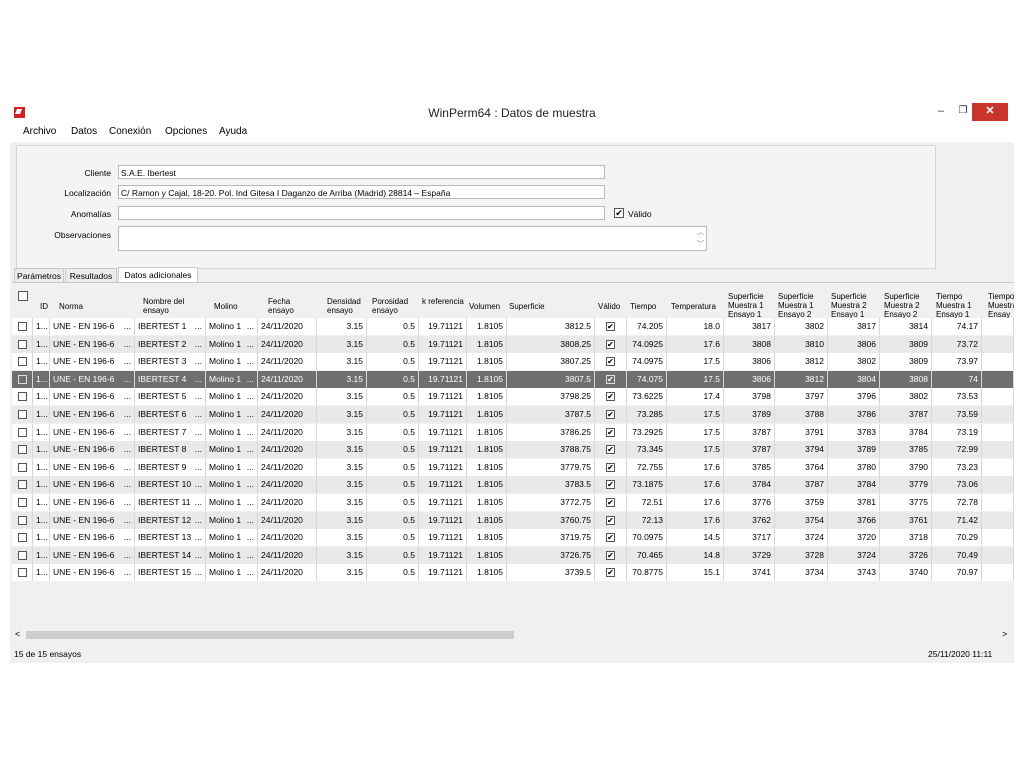 Image resolution: width=1024 pixels, height=768 pixels. I want to click on header-densidad-ensayo: Densidad ensayo, so click(347, 306).